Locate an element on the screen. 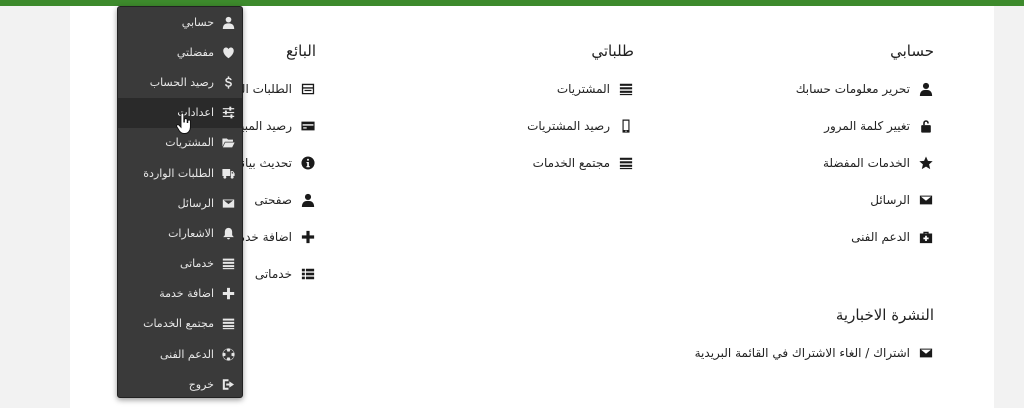  account-item-3-label: الرسائل is located at coordinates (890, 199).